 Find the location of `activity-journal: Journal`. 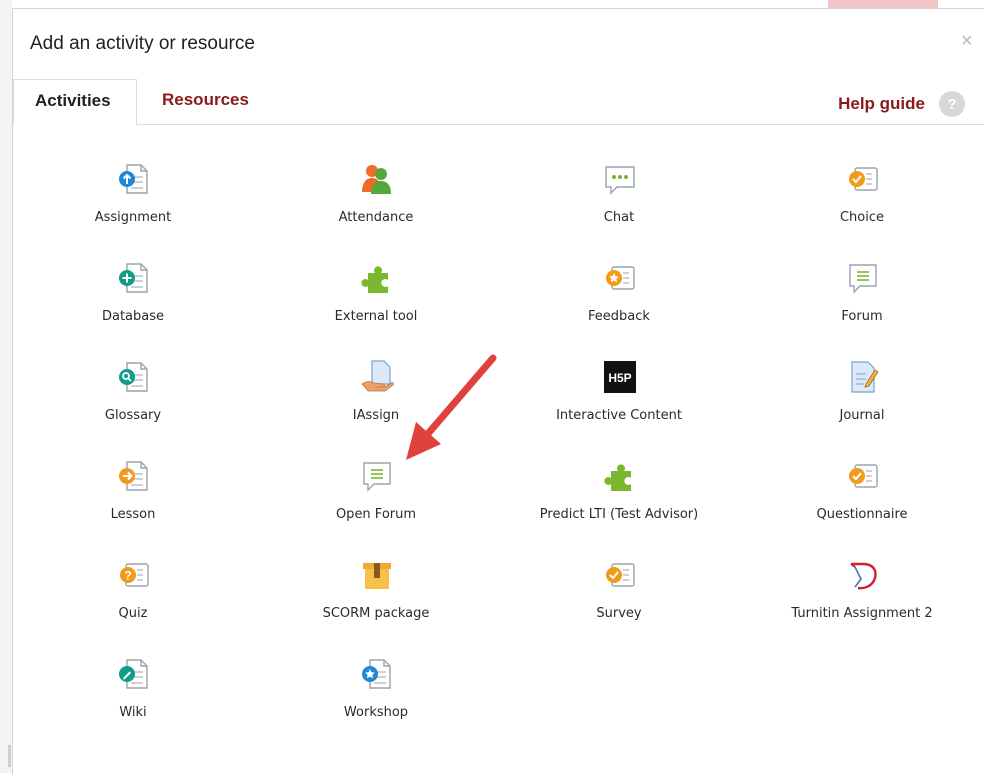

activity-journal: Journal is located at coordinates (862, 400).